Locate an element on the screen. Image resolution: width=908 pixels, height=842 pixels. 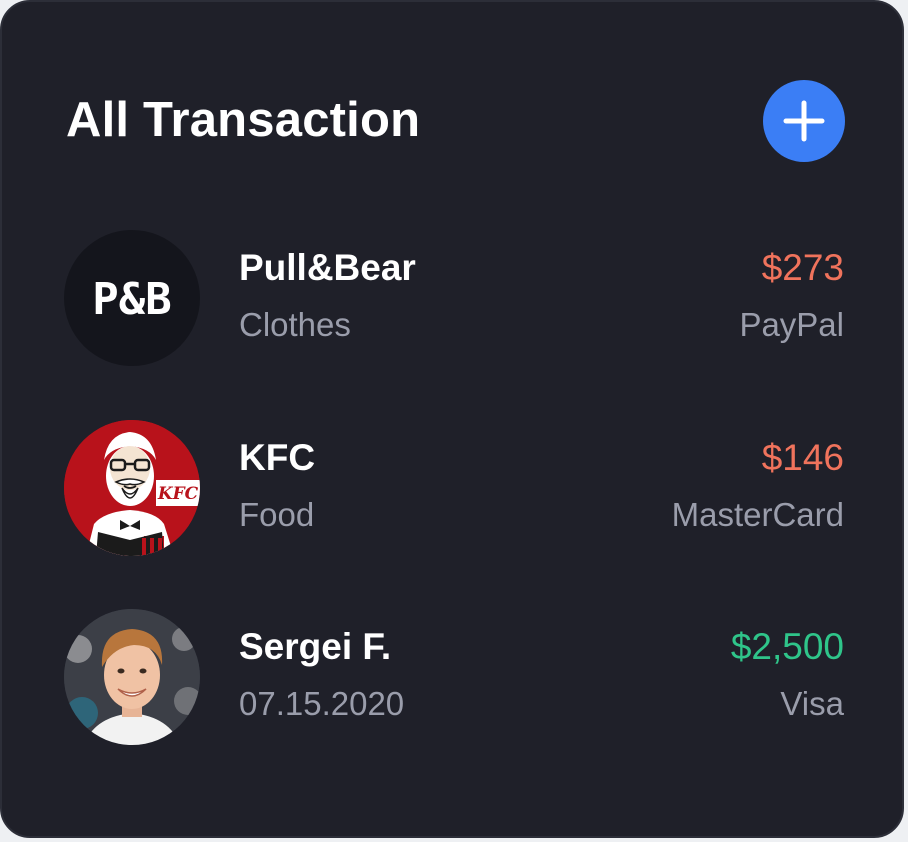
transaction-name: Pull&Bear is located at coordinates (327, 267).